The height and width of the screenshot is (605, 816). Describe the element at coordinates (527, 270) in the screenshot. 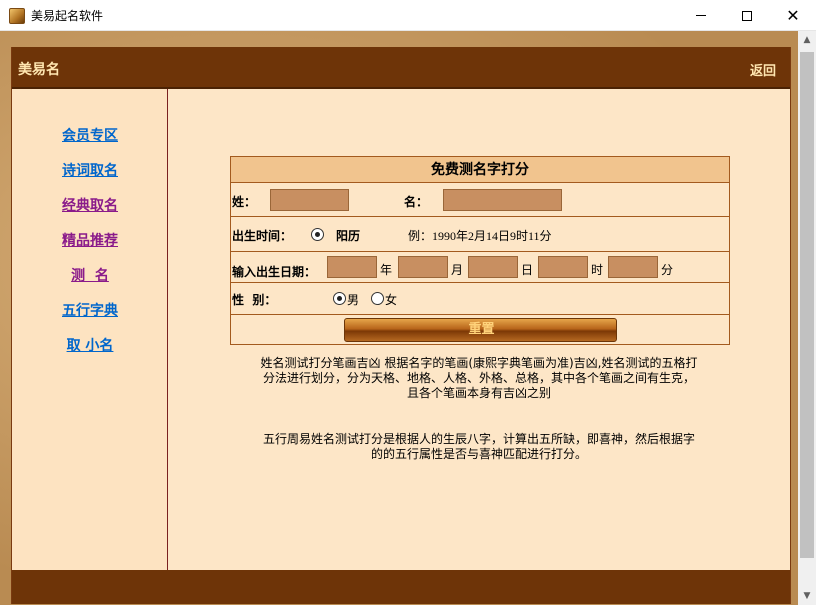

I see `day-unit: 日` at that location.